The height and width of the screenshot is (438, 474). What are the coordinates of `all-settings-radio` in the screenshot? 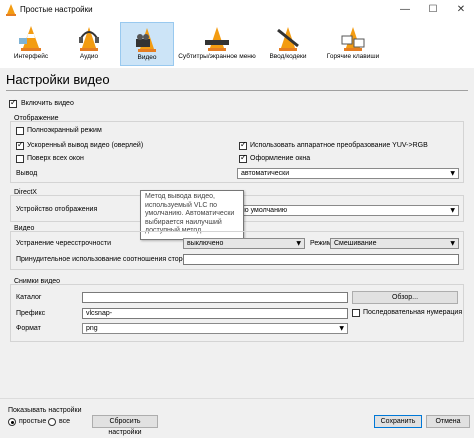 It's located at (52, 422).